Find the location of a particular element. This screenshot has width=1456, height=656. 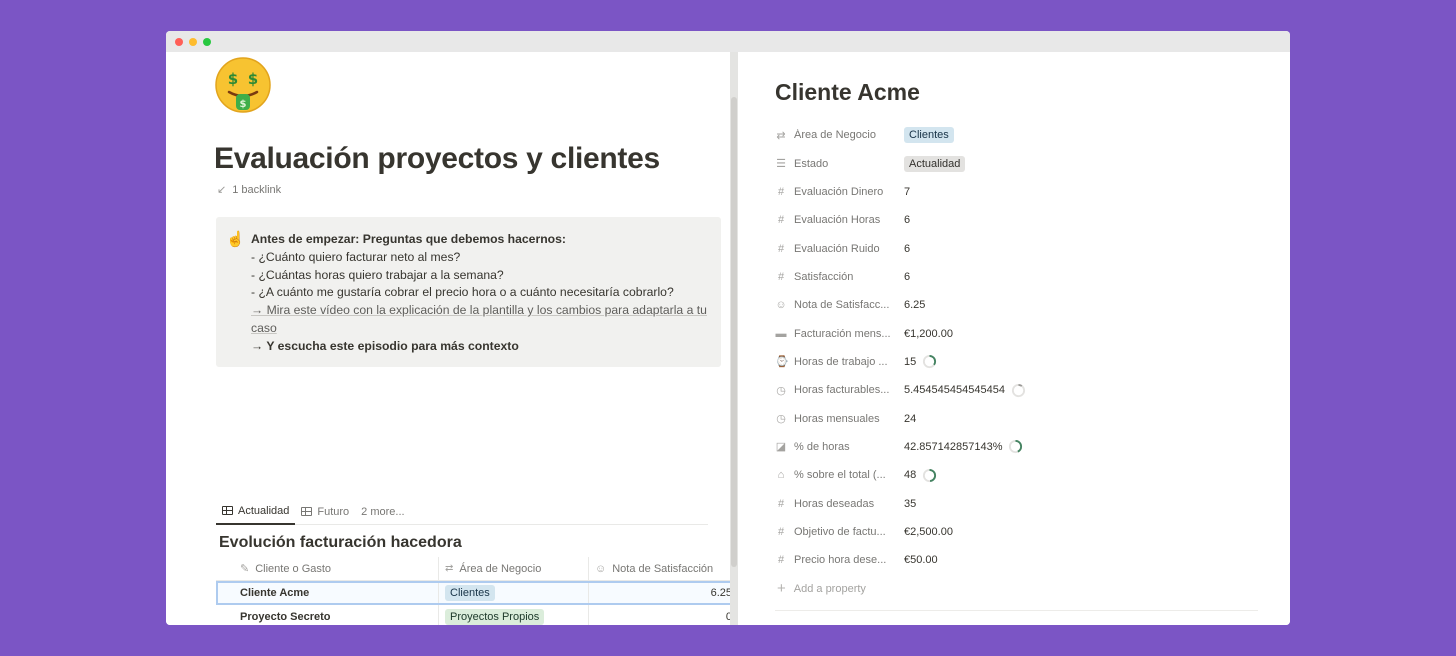

property-row: # Objetivo de factu... €2,500.00 is located at coordinates (1020, 532).